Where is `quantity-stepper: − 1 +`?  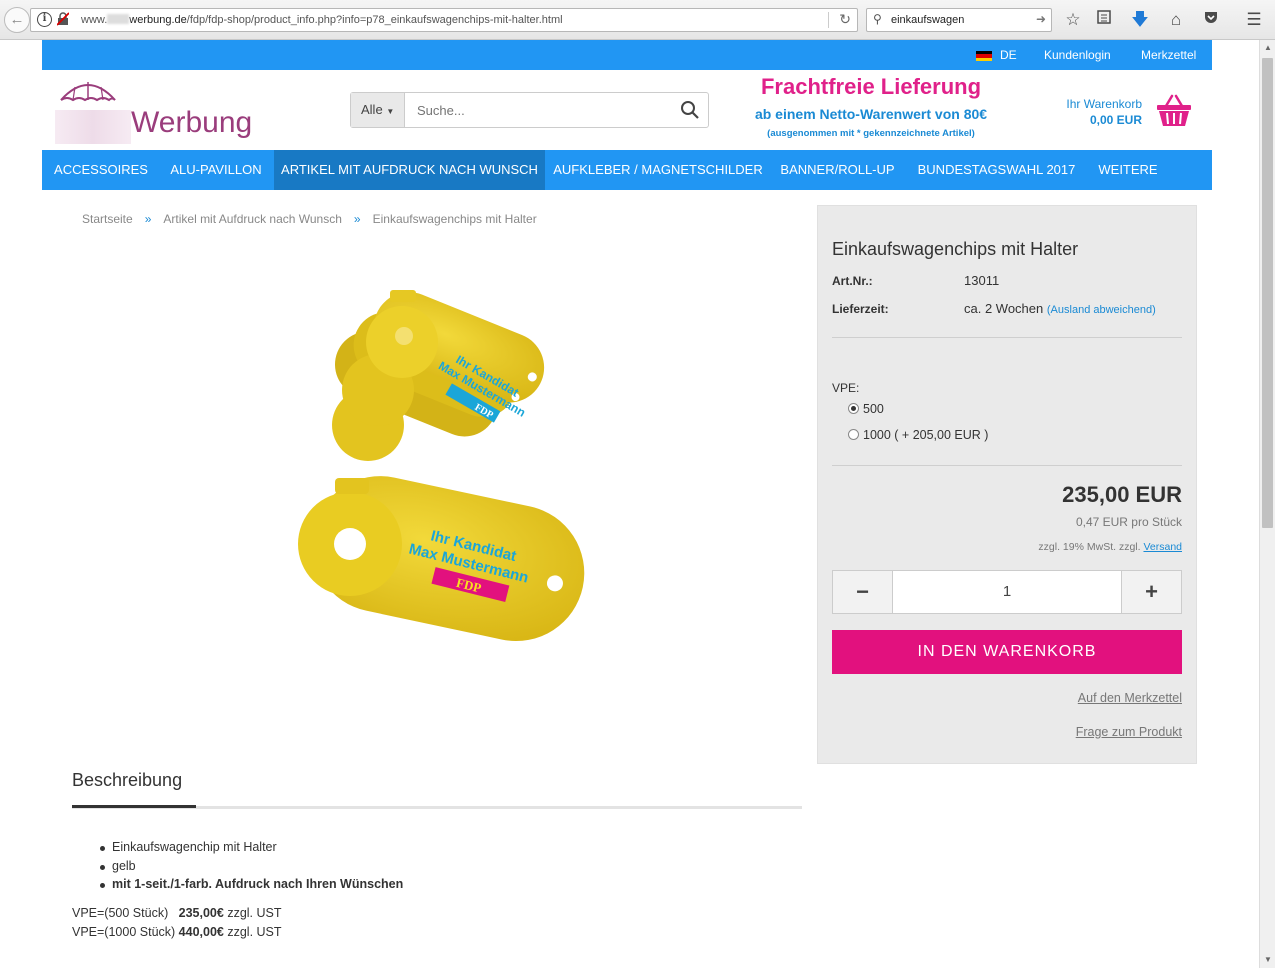 quantity-stepper: − 1 + is located at coordinates (1007, 592).